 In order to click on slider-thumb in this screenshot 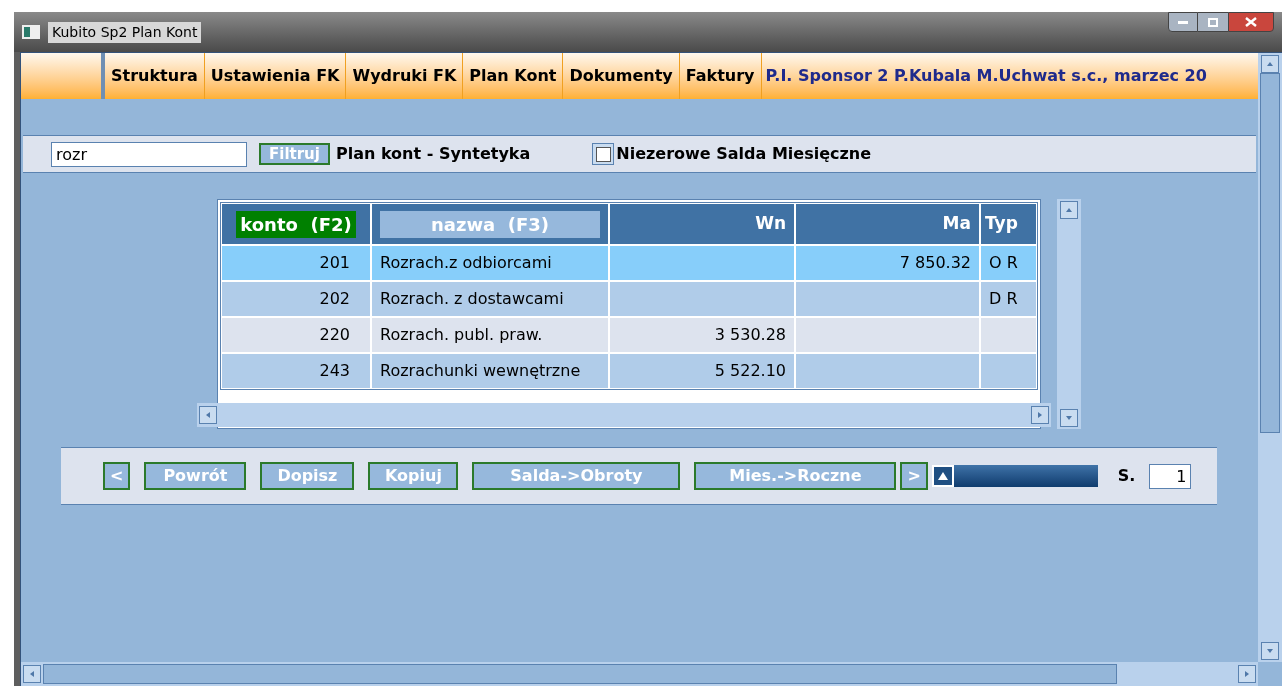, I will do `click(942, 476)`.